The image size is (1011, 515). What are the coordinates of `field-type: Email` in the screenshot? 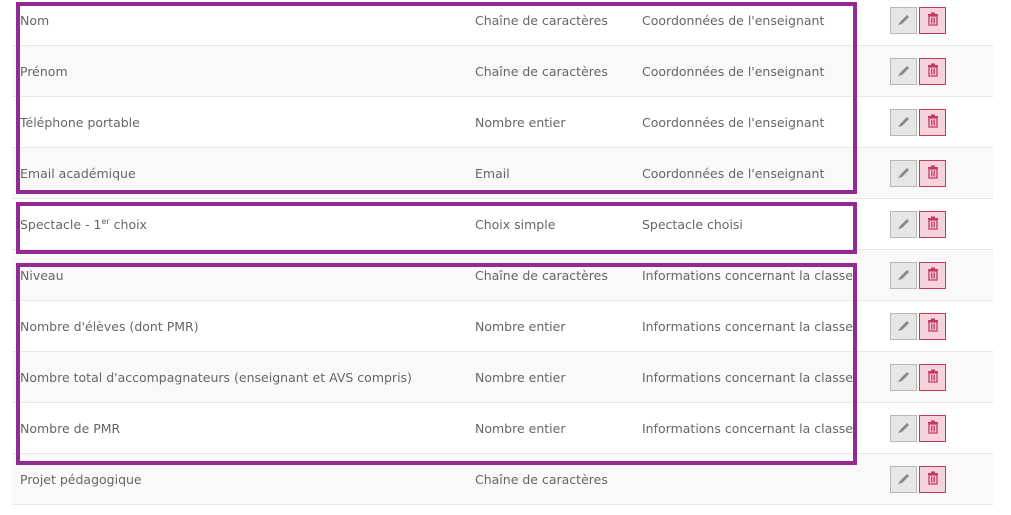 It's located at (492, 173).